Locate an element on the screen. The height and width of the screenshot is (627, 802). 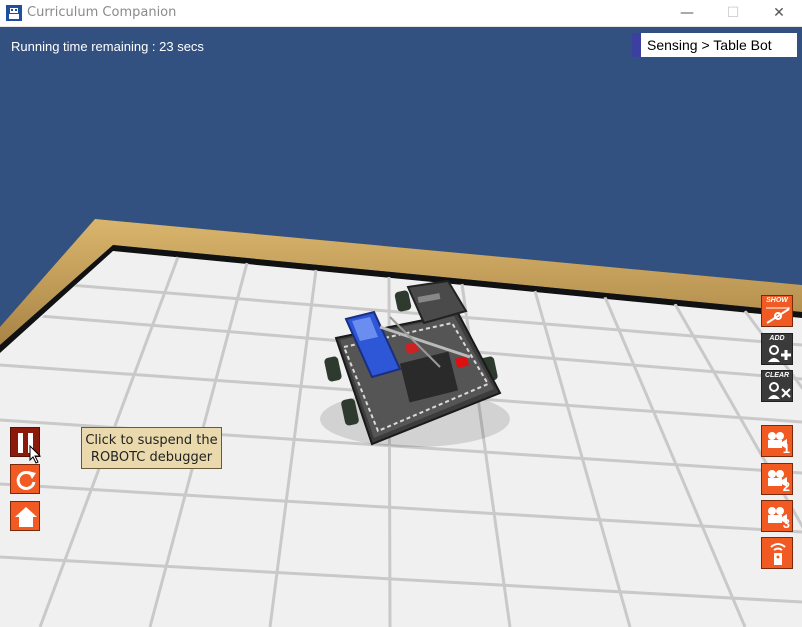
restart-button is located at coordinates (25, 479).